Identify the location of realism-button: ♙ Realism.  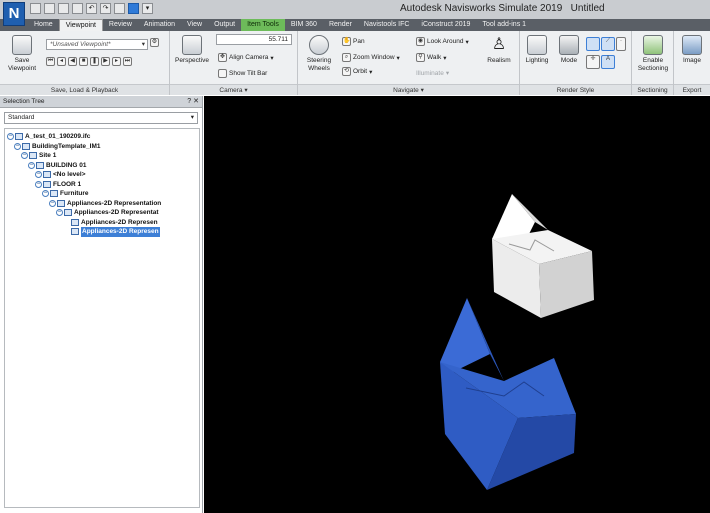
(499, 50).